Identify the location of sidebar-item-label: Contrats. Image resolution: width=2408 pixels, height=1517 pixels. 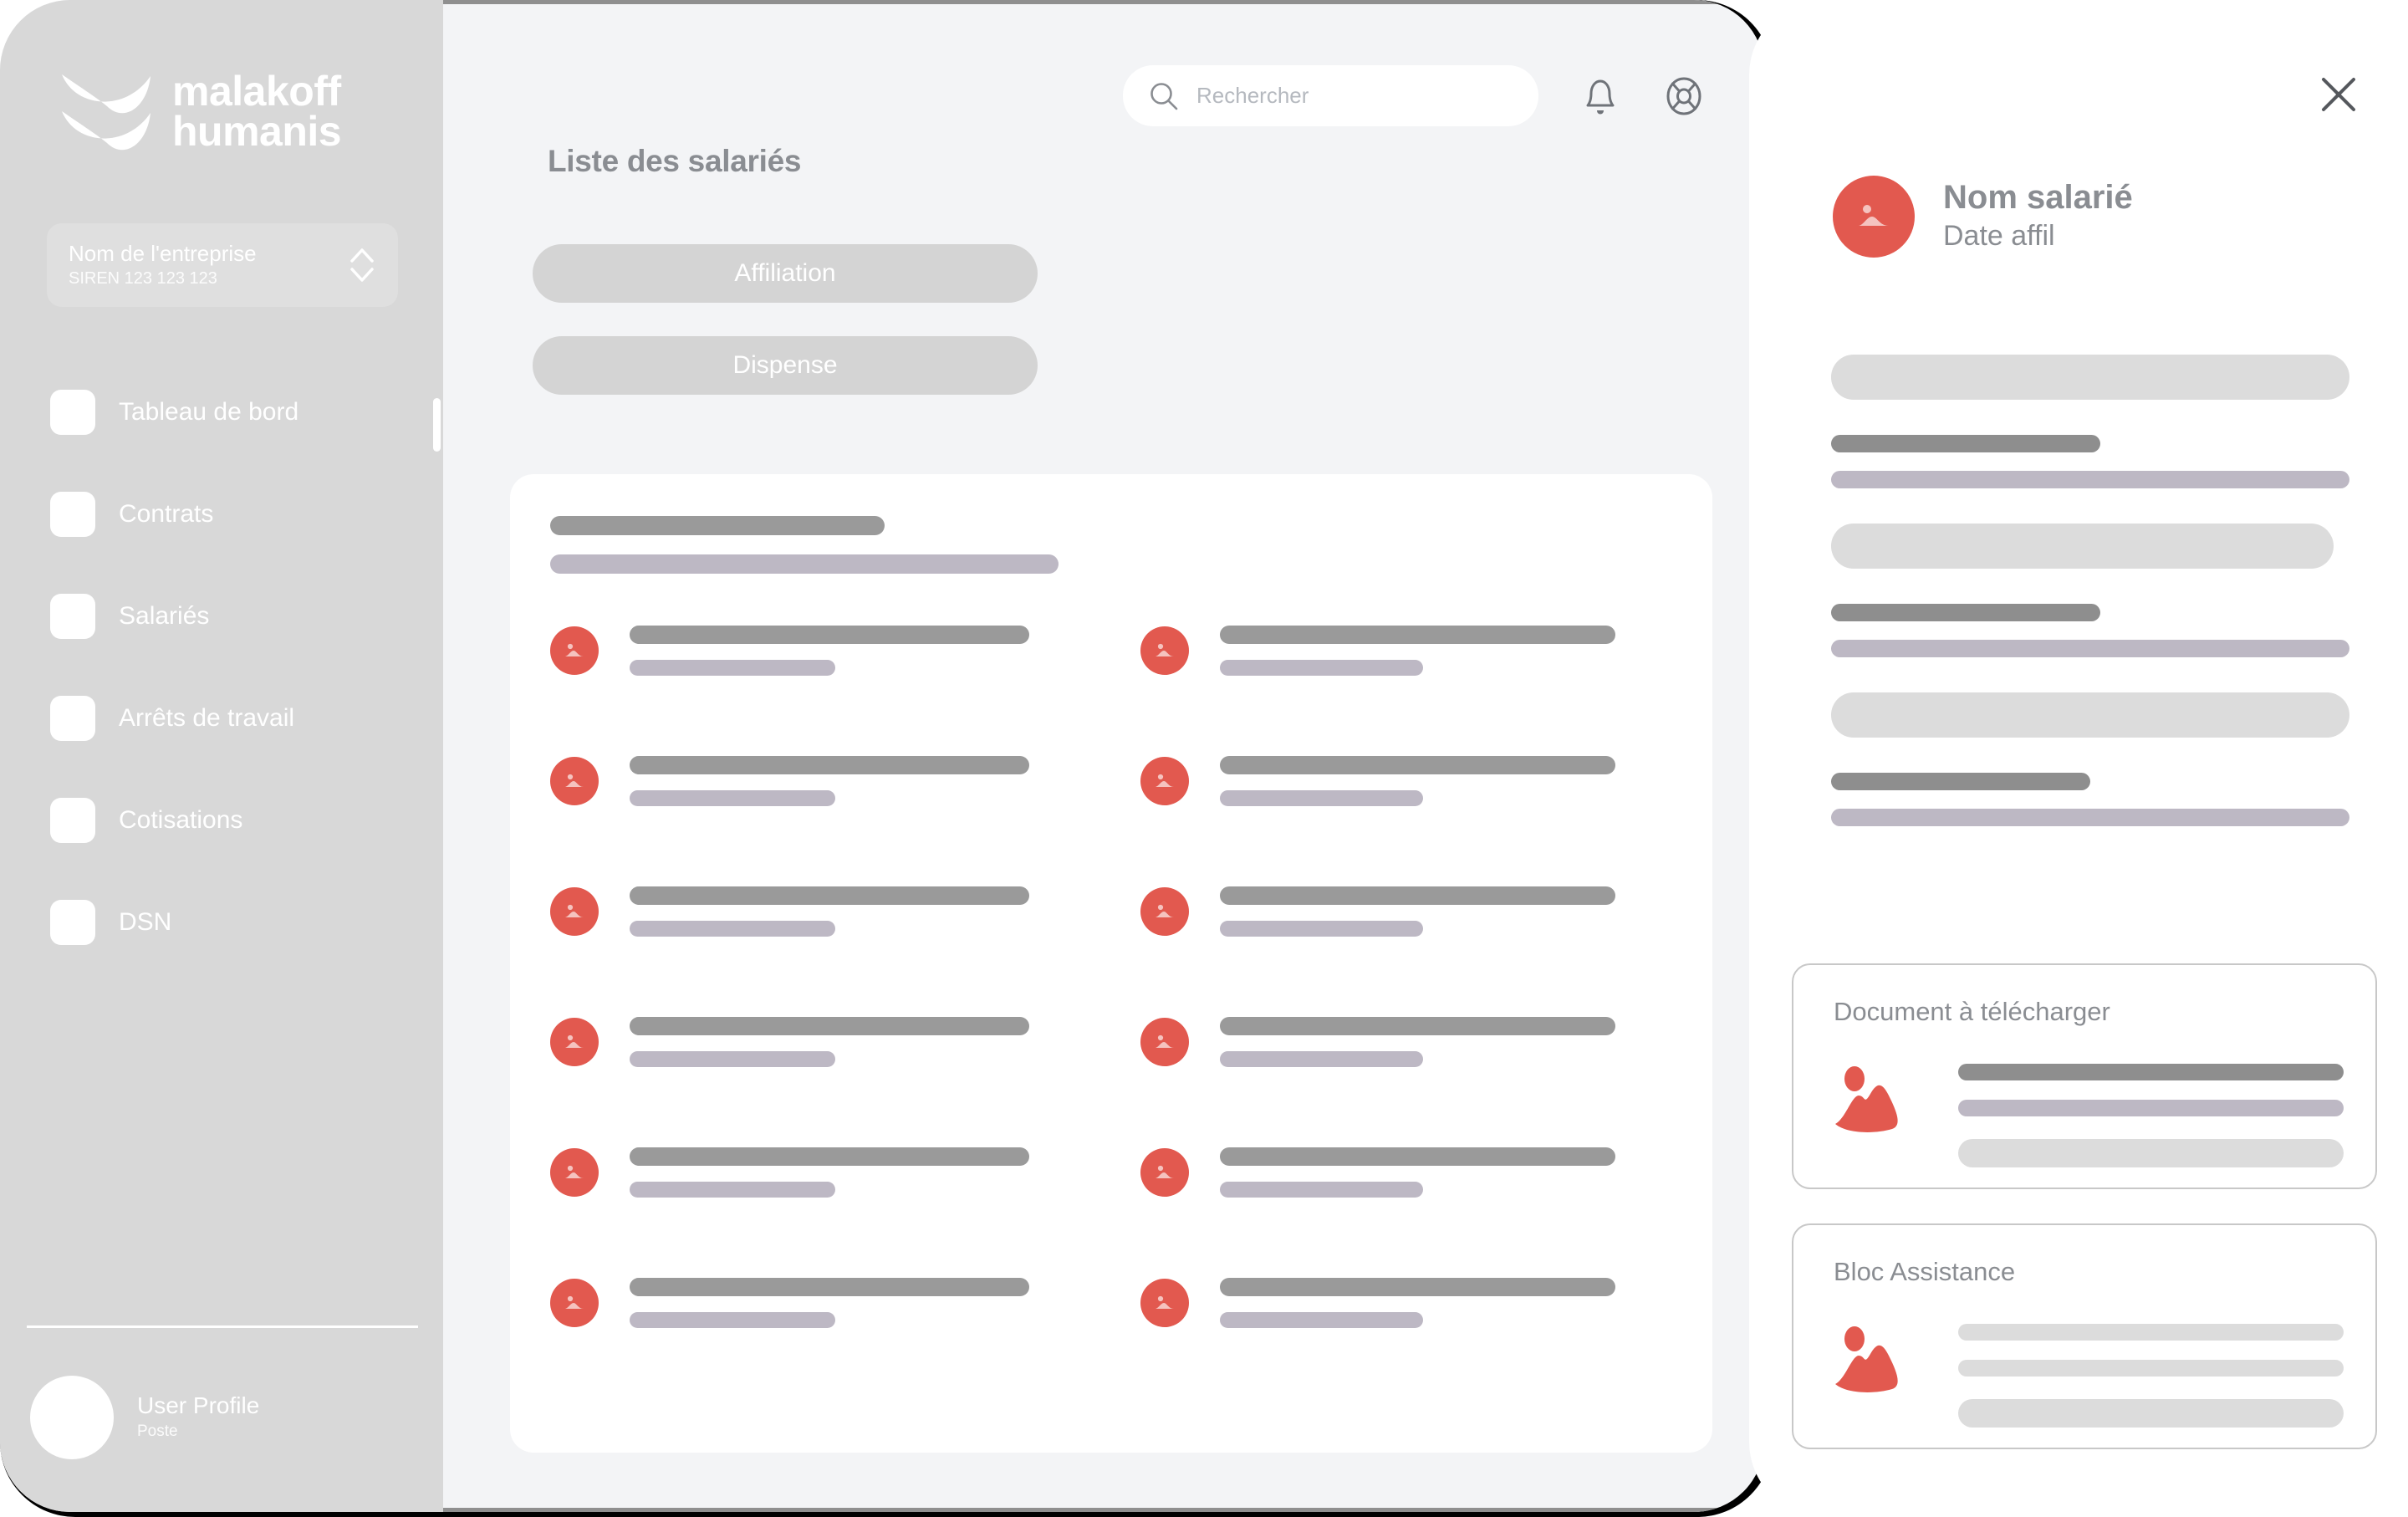
(166, 514).